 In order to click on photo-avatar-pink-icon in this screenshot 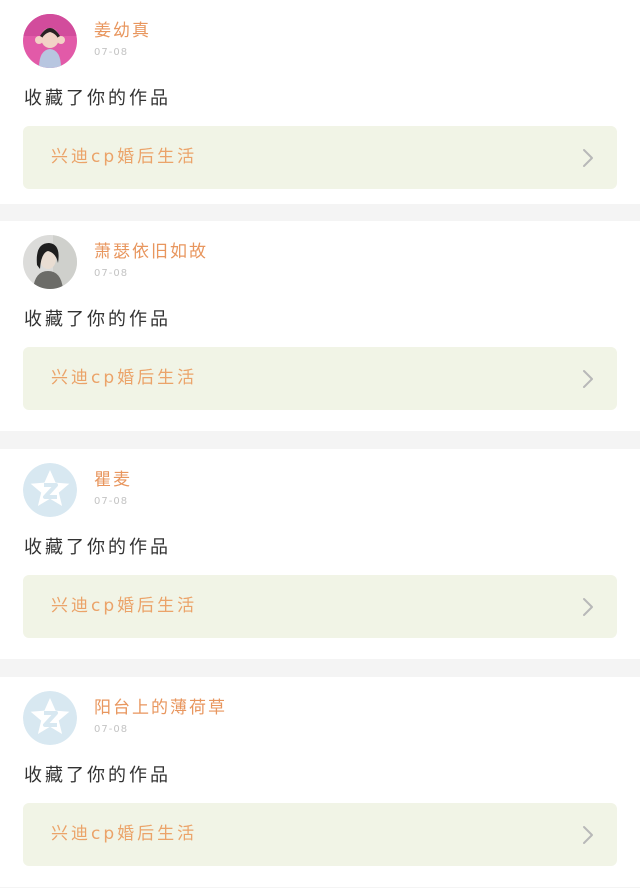, I will do `click(50, 41)`.